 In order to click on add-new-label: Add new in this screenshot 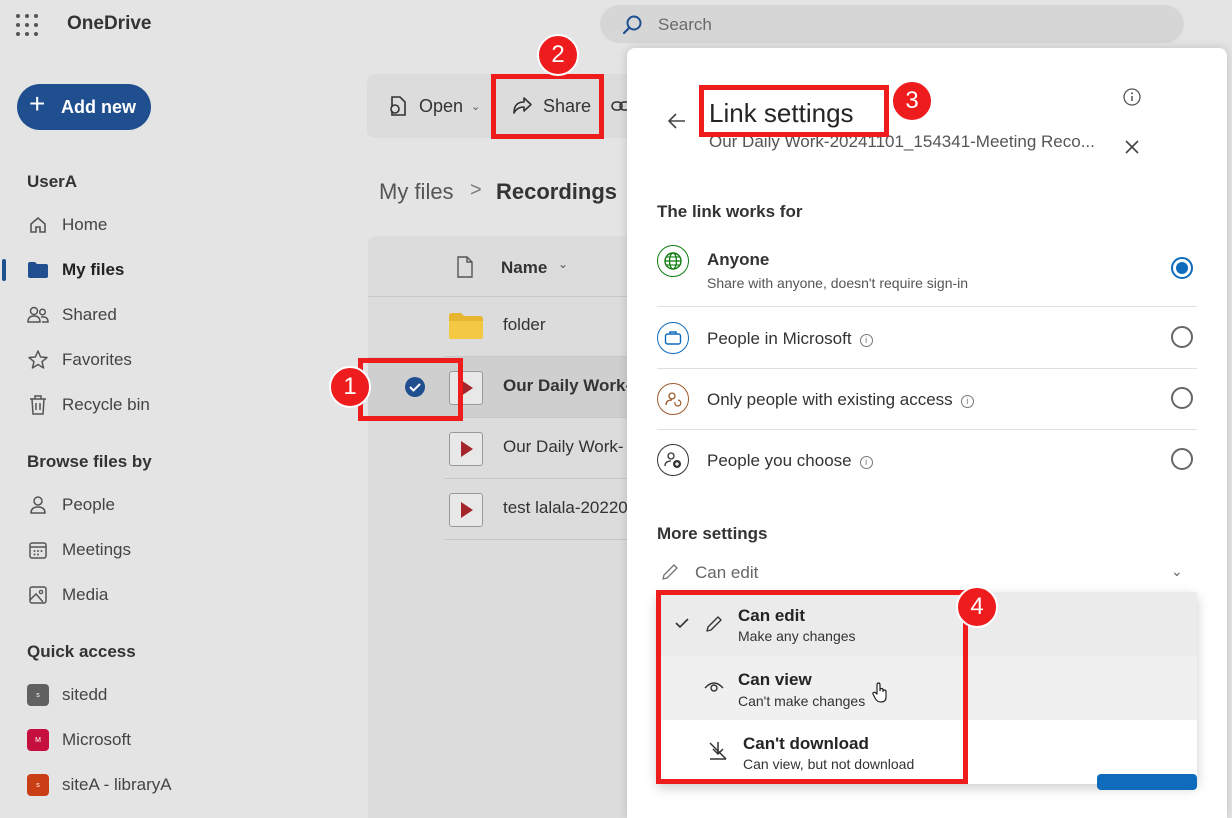, I will do `click(98, 107)`.